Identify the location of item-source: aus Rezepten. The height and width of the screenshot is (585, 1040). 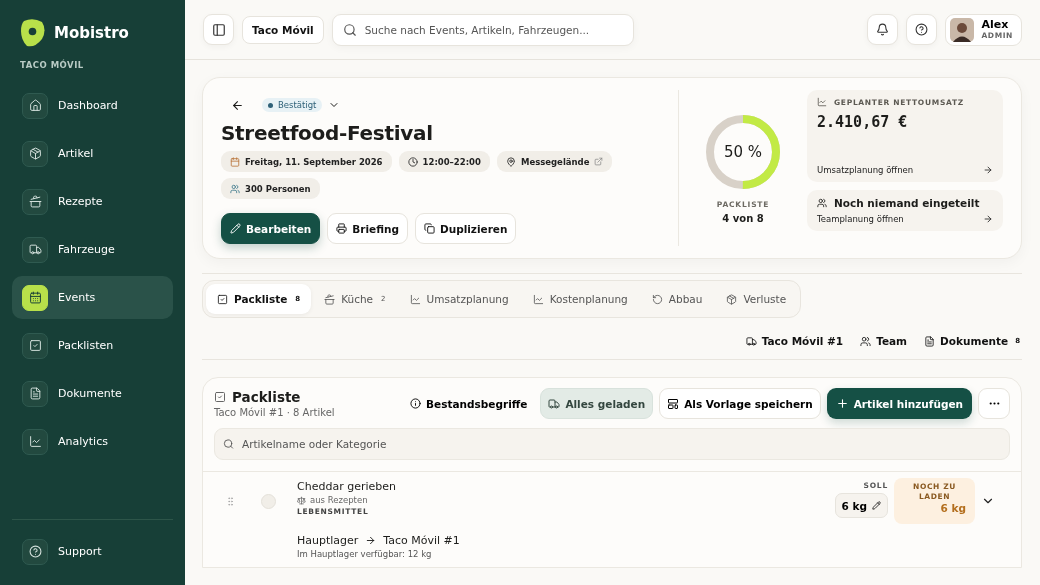
(563, 500).